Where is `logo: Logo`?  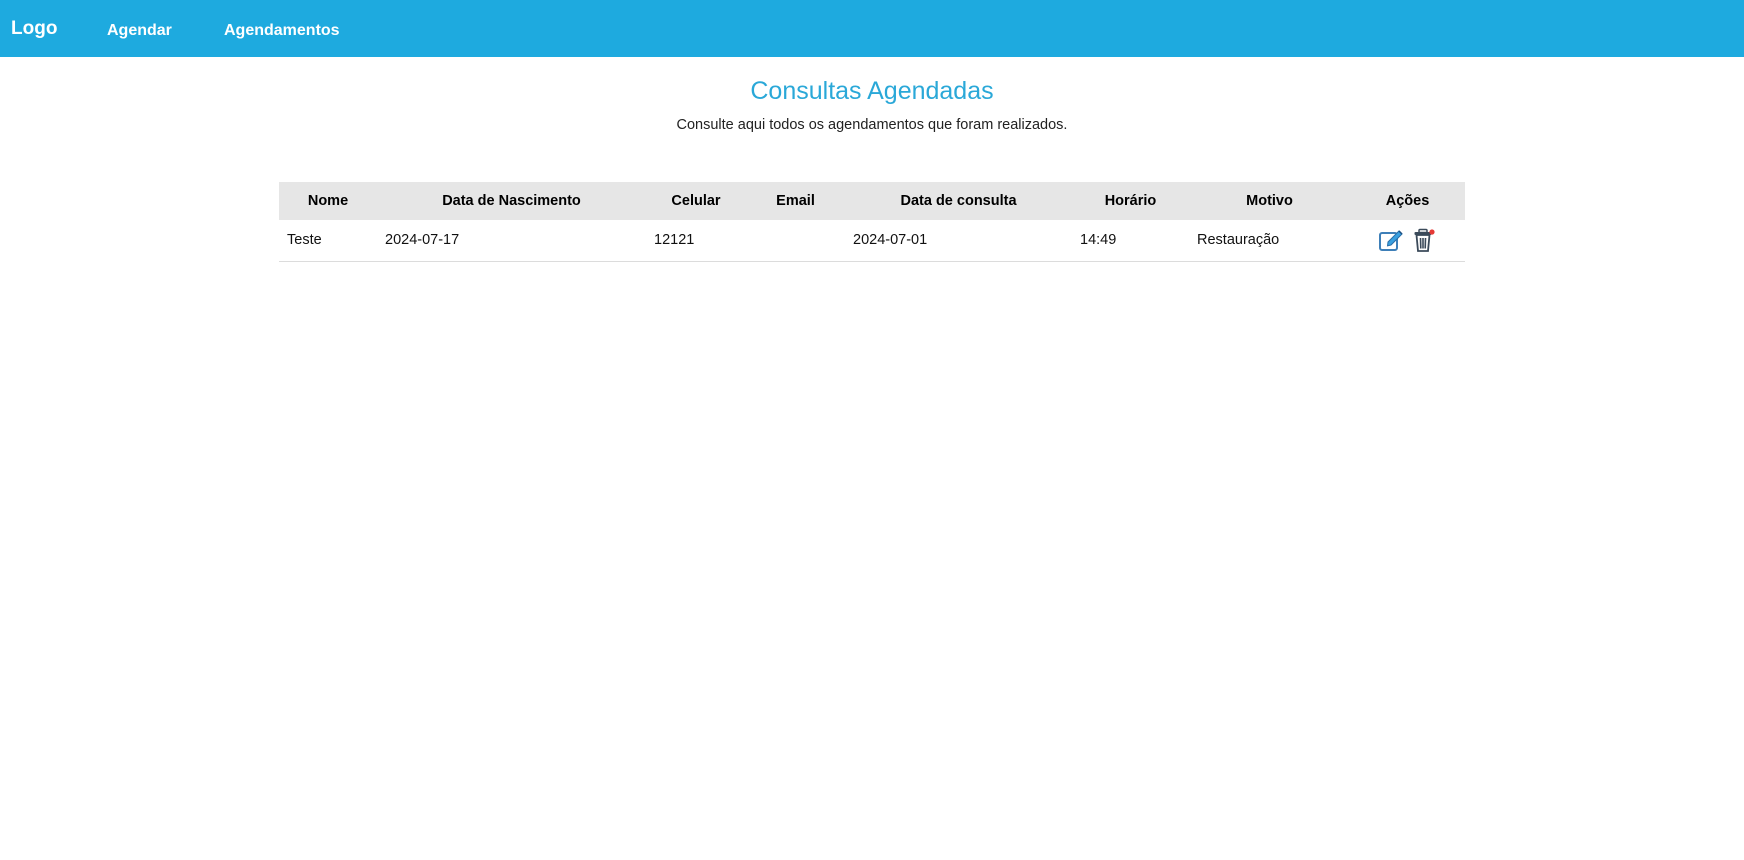
logo: Logo is located at coordinates (34, 29).